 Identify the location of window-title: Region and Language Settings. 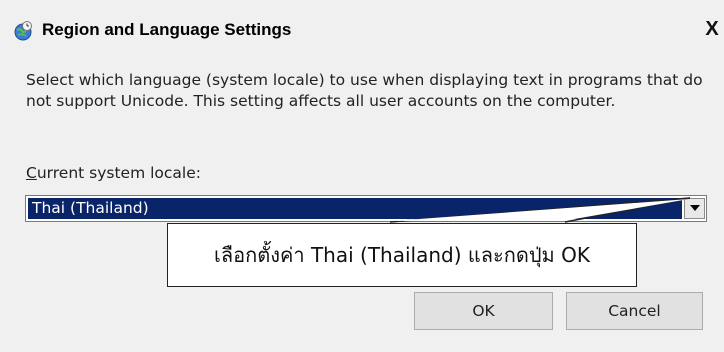
(167, 29).